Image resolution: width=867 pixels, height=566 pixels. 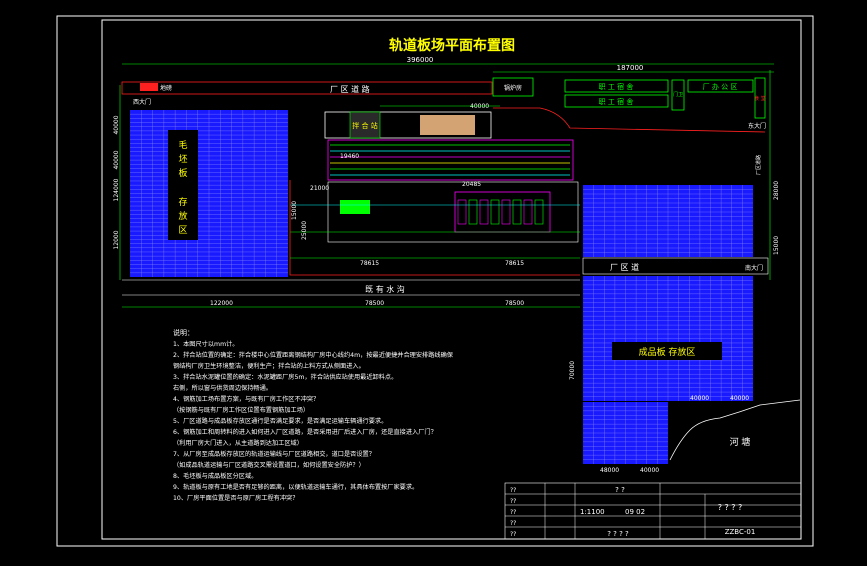 What do you see at coordinates (514, 303) in the screenshot?
I see `dim-78500-b: 78500` at bounding box center [514, 303].